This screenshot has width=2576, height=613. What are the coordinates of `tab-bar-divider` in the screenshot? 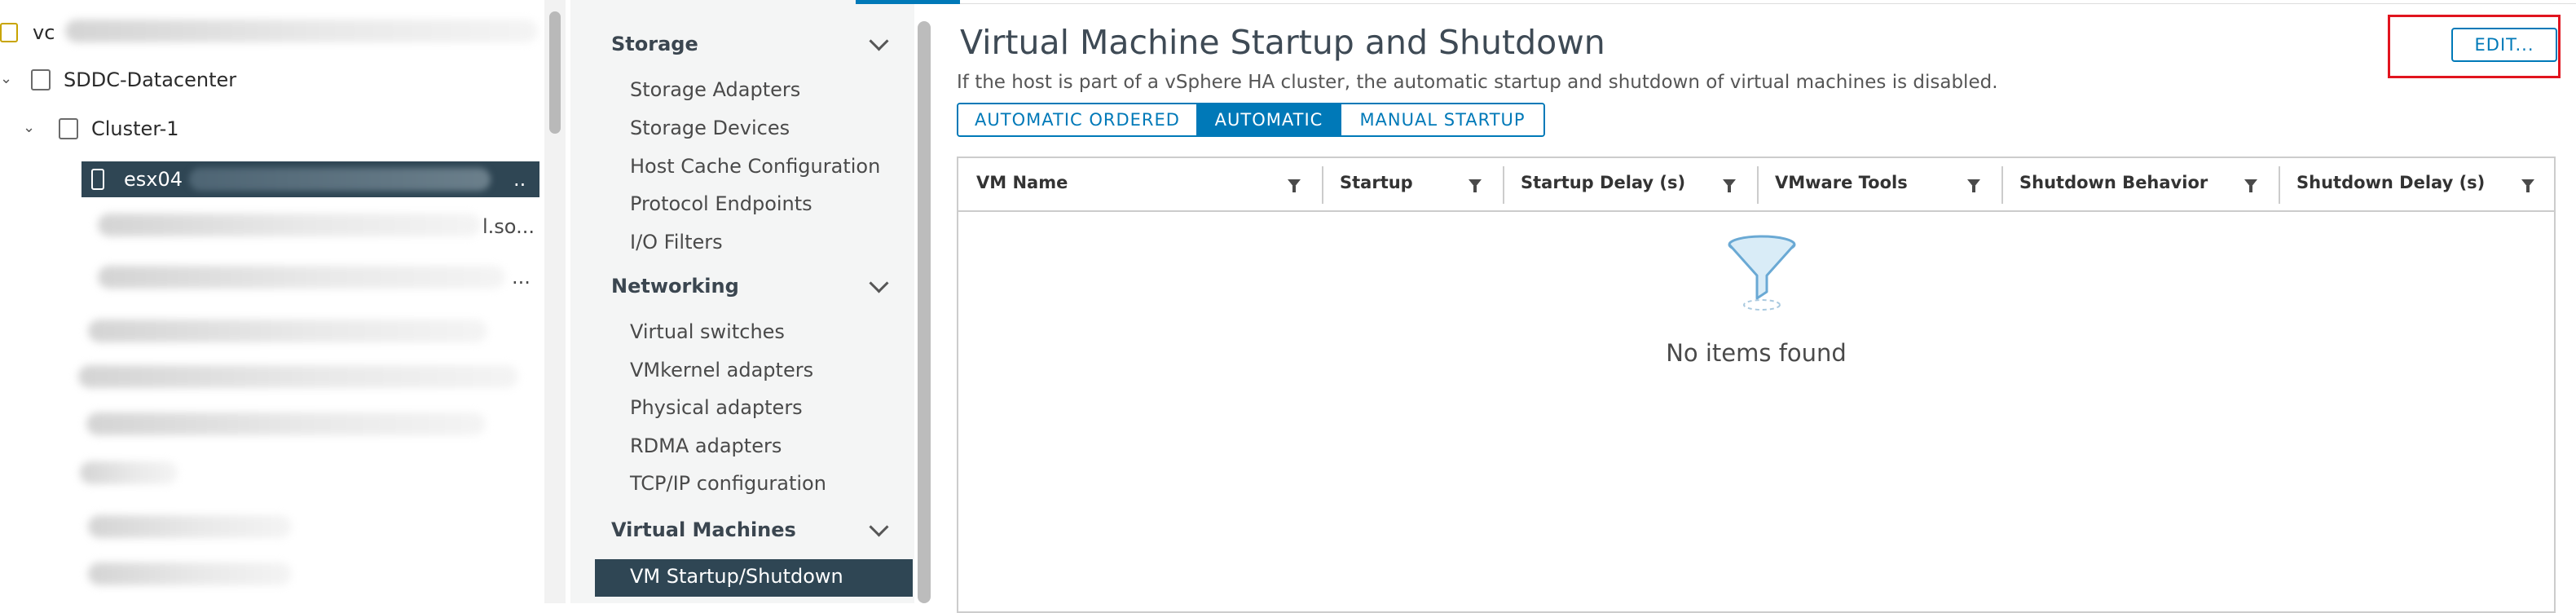 It's located at (1761, 3).